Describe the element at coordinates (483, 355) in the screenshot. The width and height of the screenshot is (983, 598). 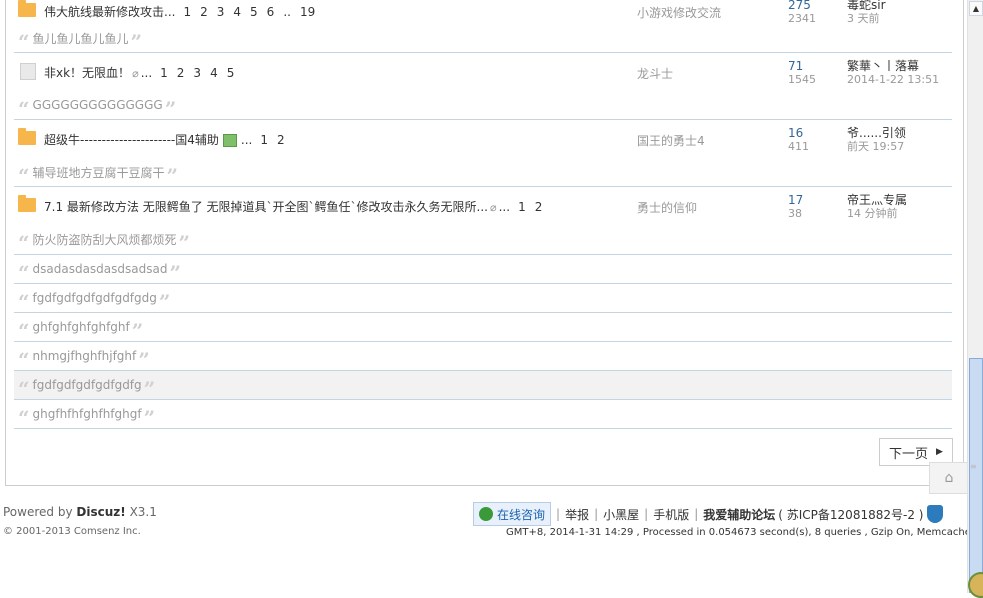
I see `quote-row: “nhmgjfhghfhjfghf”` at that location.